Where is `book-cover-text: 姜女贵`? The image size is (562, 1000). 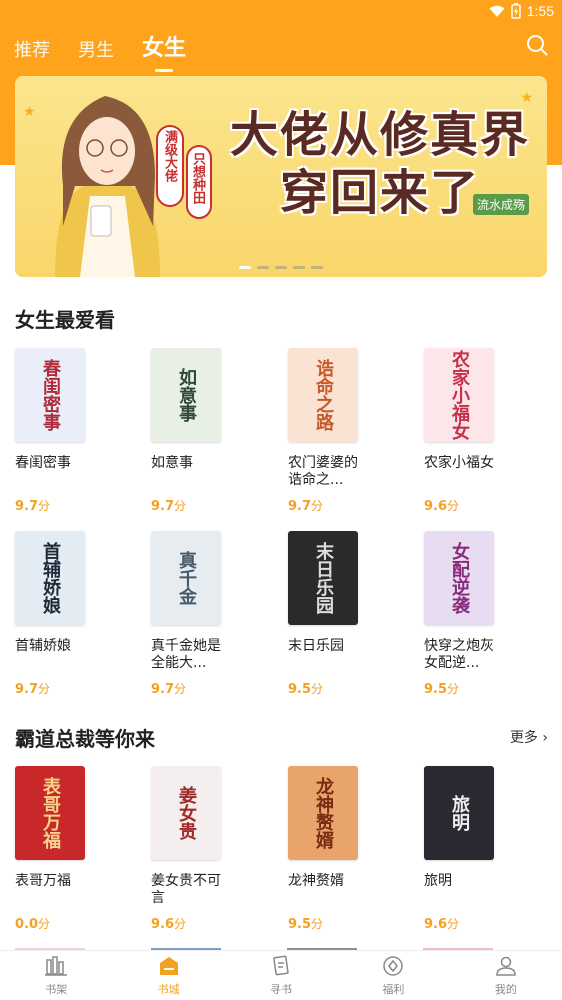 book-cover-text: 姜女贵 is located at coordinates (186, 813).